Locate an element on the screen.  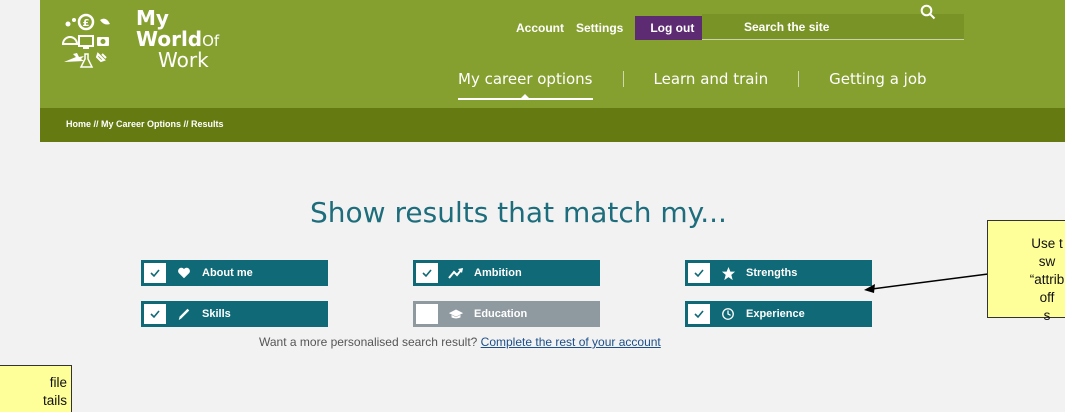
breadcrumb-bar: Home // My Career Options // Results is located at coordinates (552, 125).